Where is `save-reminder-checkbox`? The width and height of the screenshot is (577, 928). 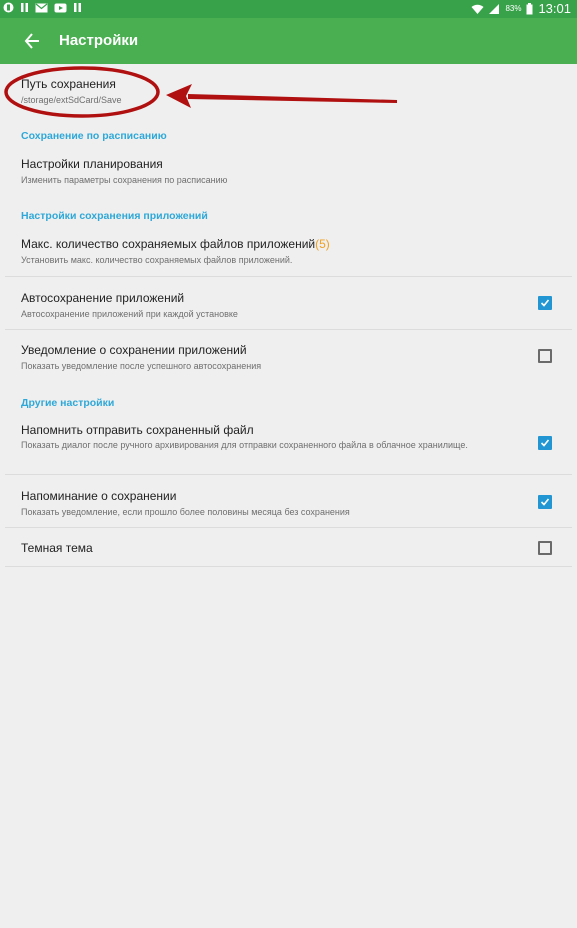 save-reminder-checkbox is located at coordinates (545, 502).